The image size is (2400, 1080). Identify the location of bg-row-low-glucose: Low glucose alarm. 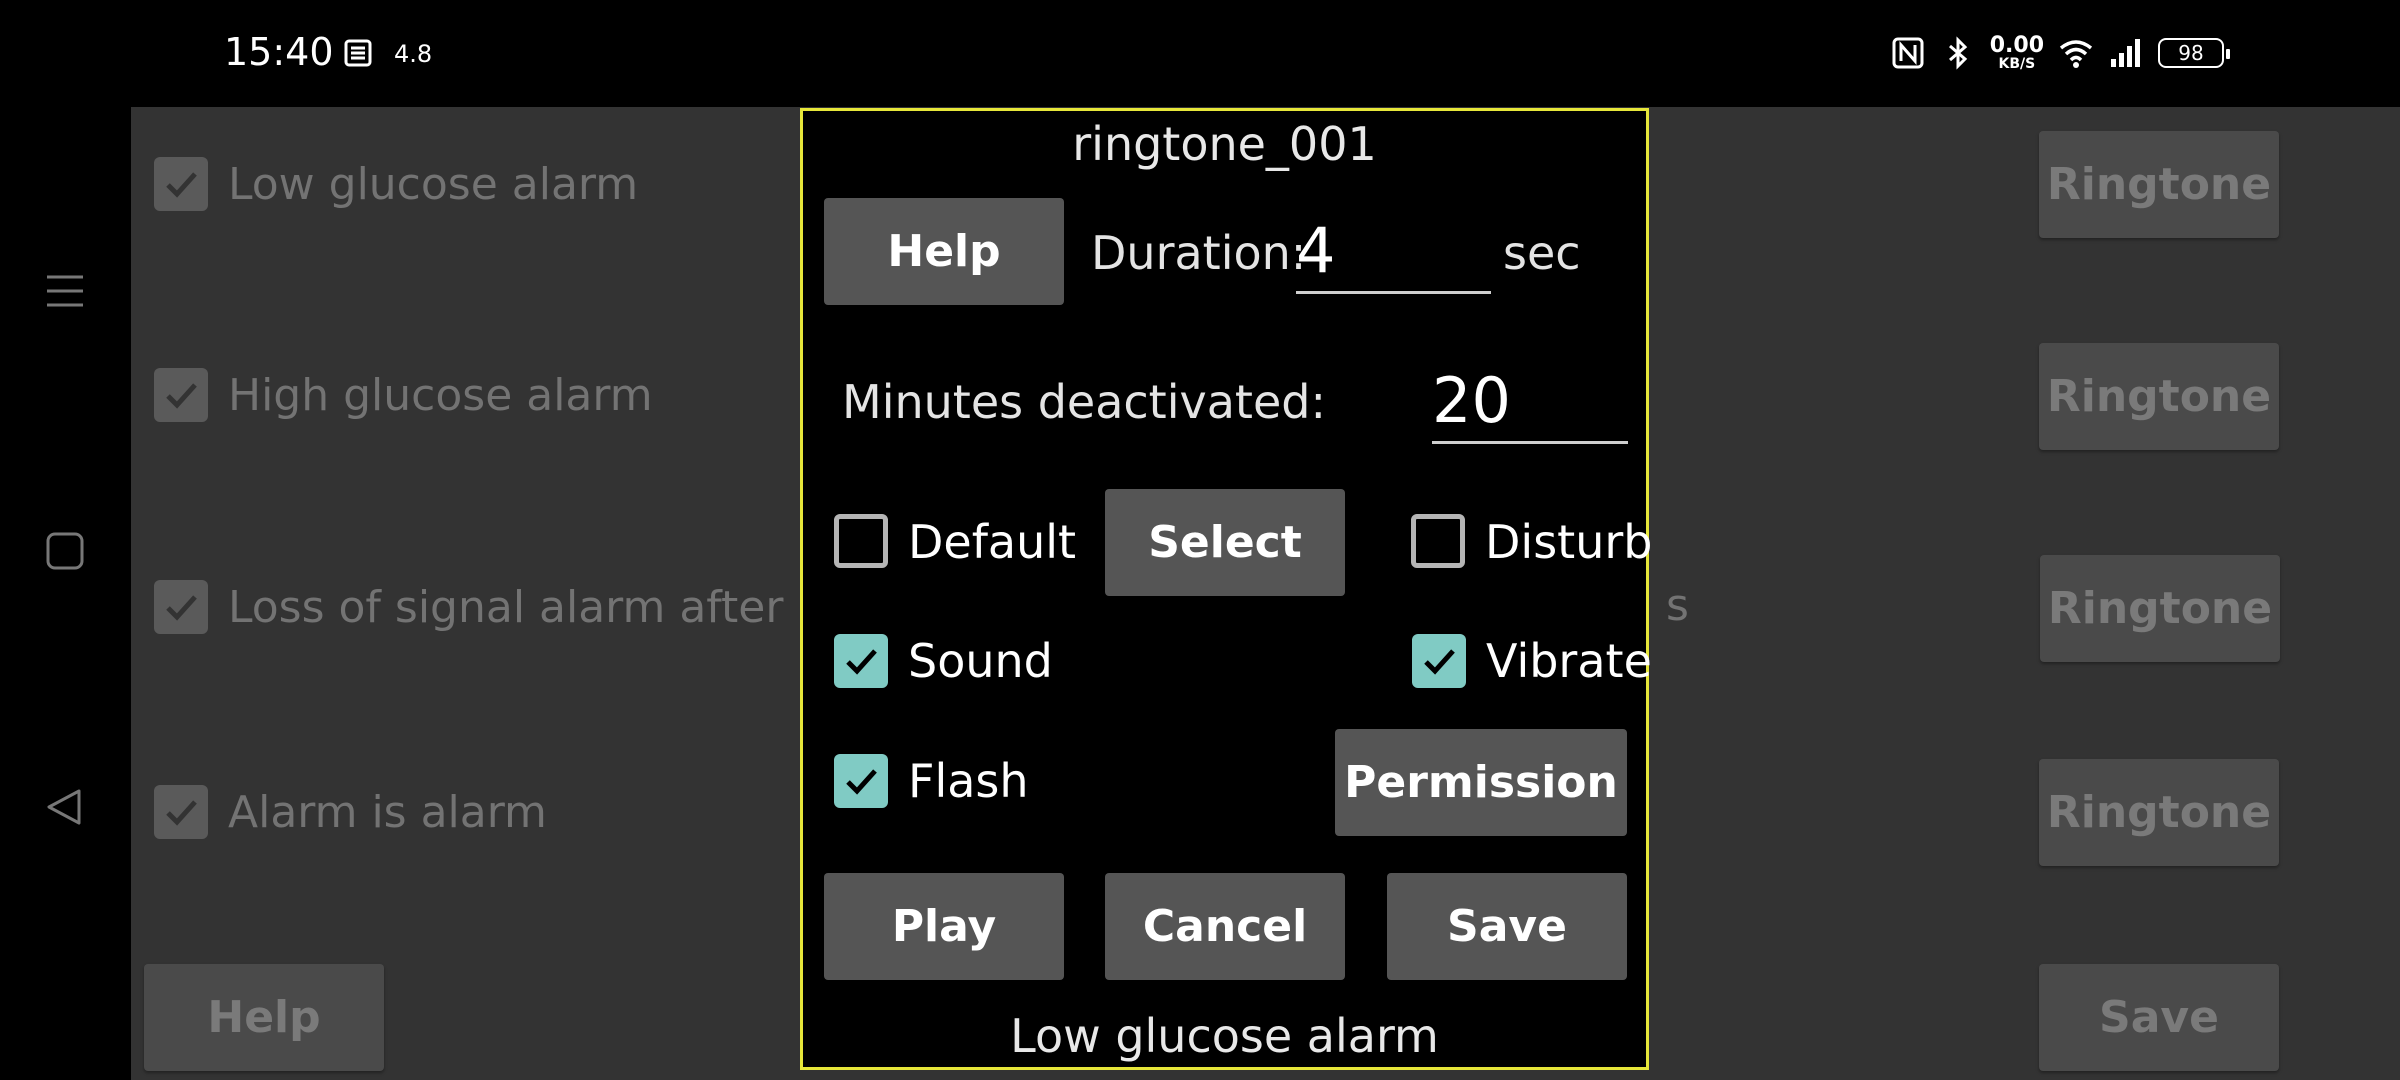
(396, 184).